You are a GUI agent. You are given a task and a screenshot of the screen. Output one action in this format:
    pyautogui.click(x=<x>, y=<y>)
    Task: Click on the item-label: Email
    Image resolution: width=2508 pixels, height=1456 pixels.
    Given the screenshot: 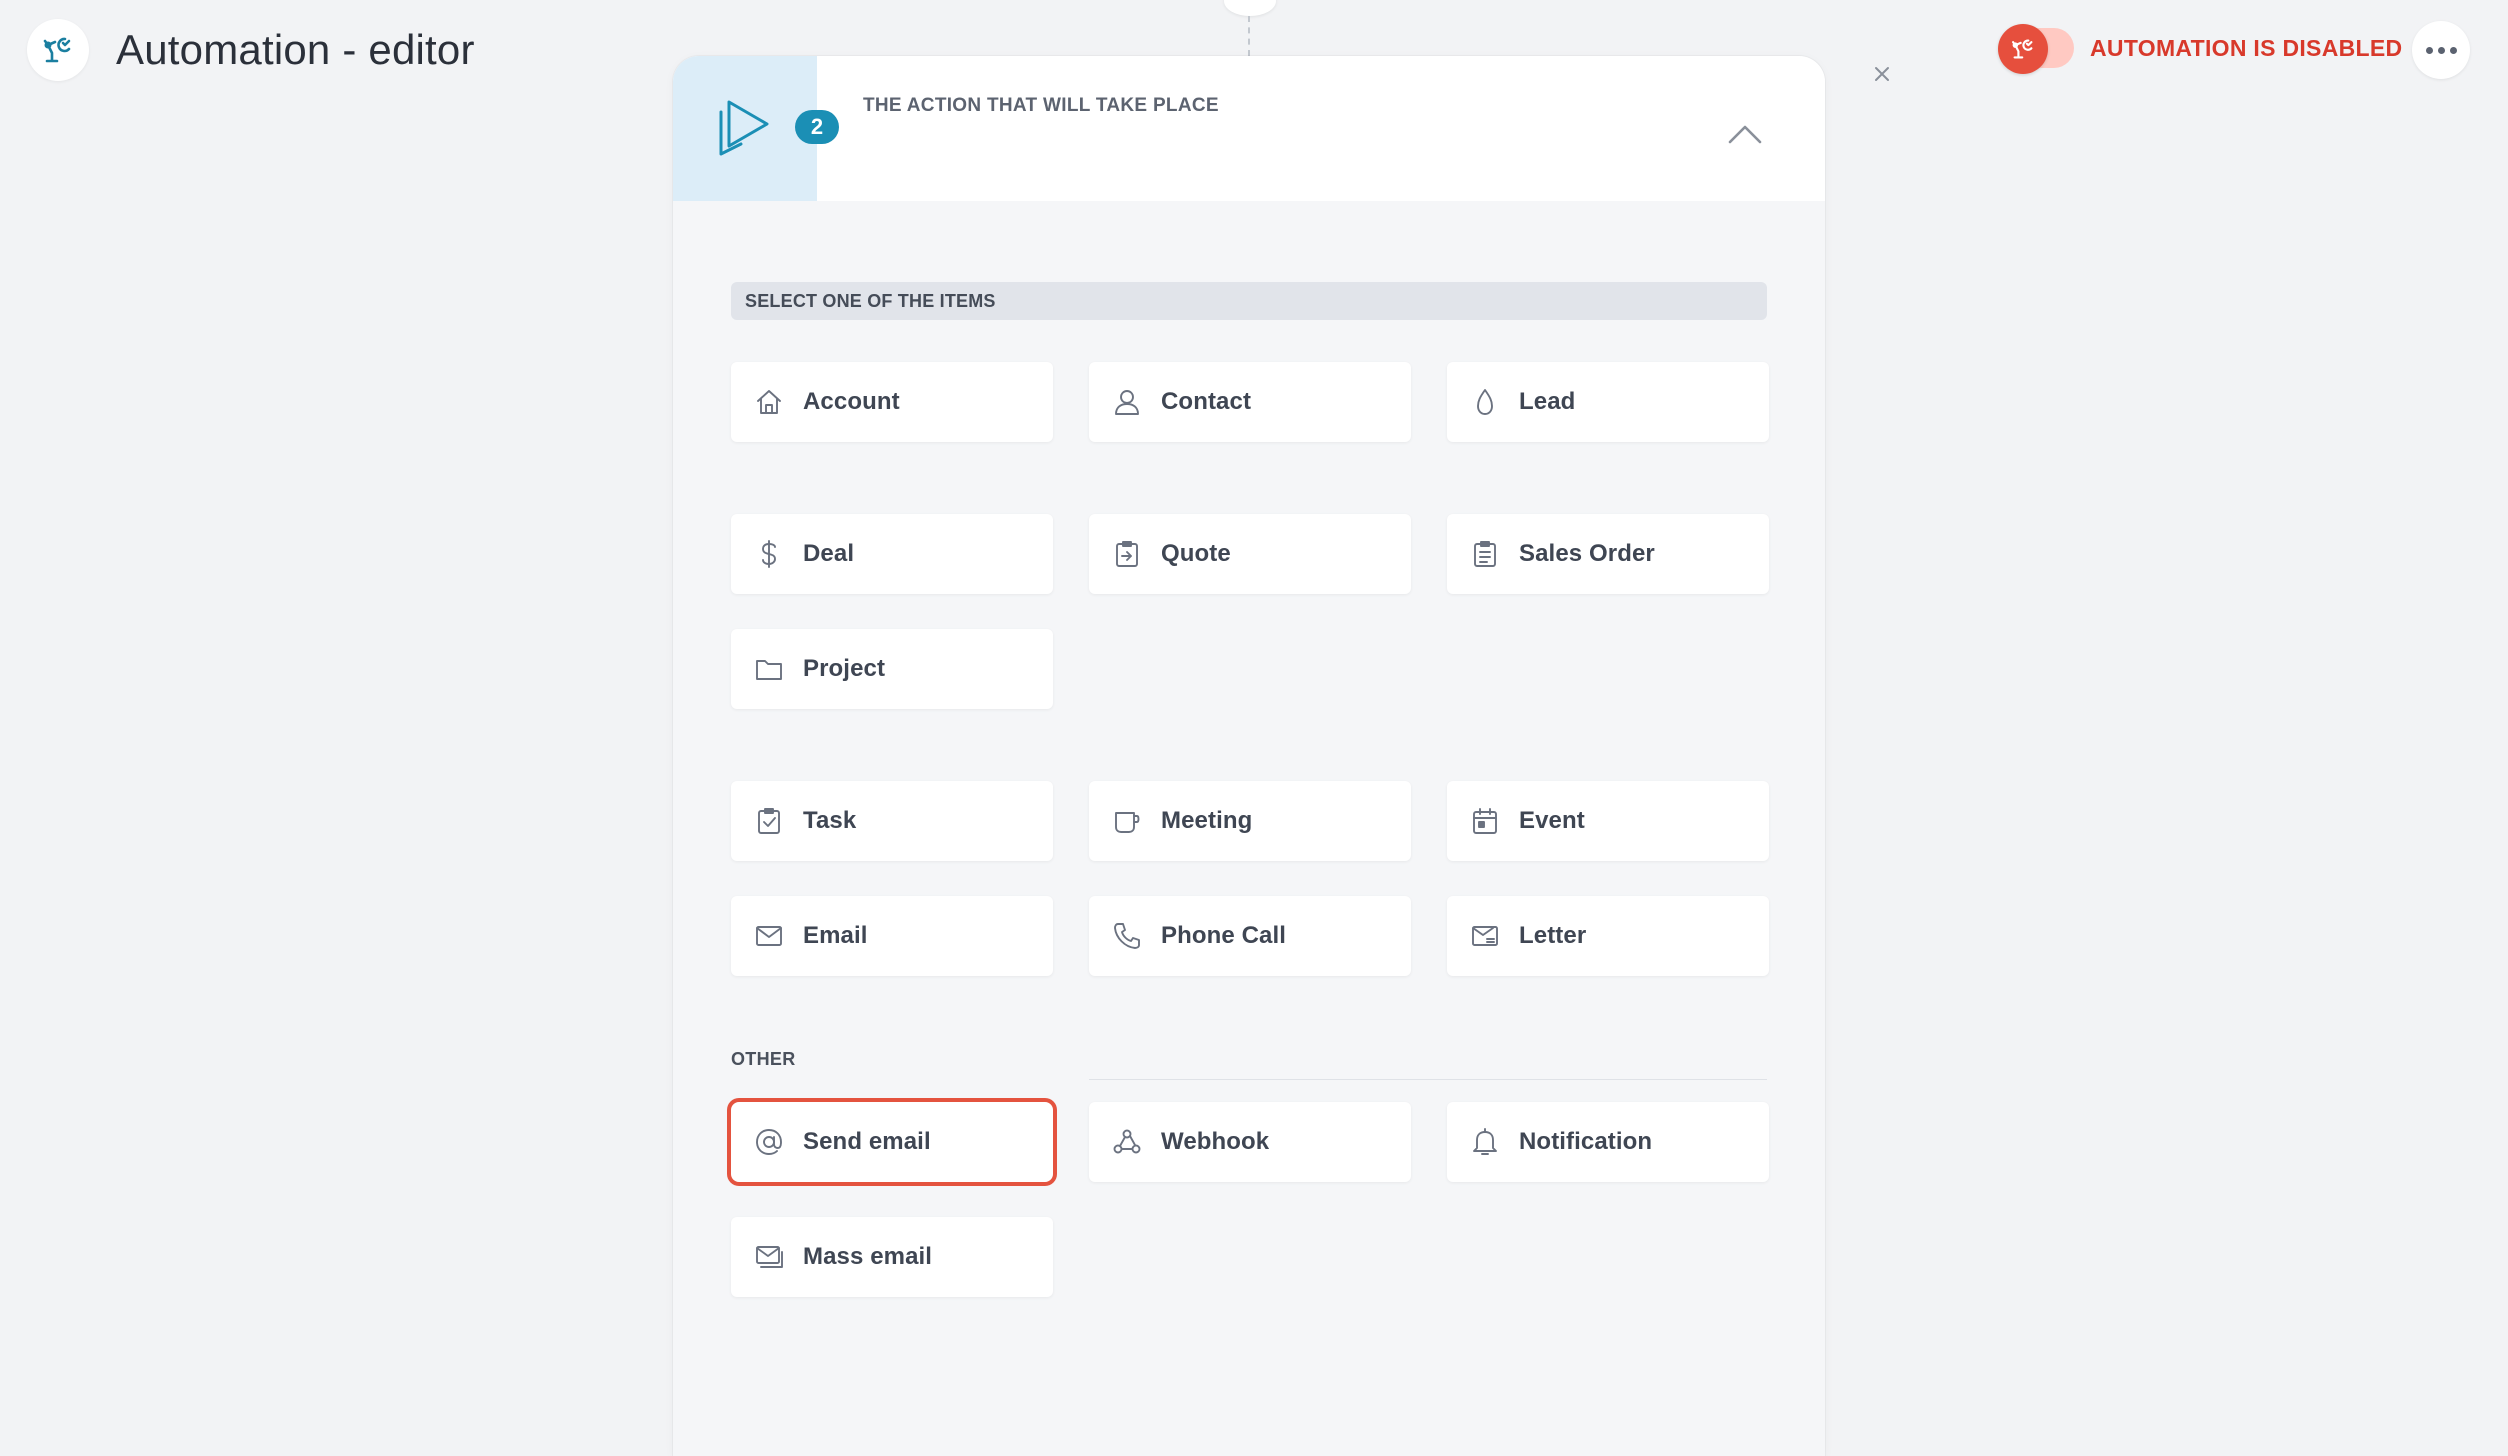 What is the action you would take?
    pyautogui.click(x=835, y=935)
    